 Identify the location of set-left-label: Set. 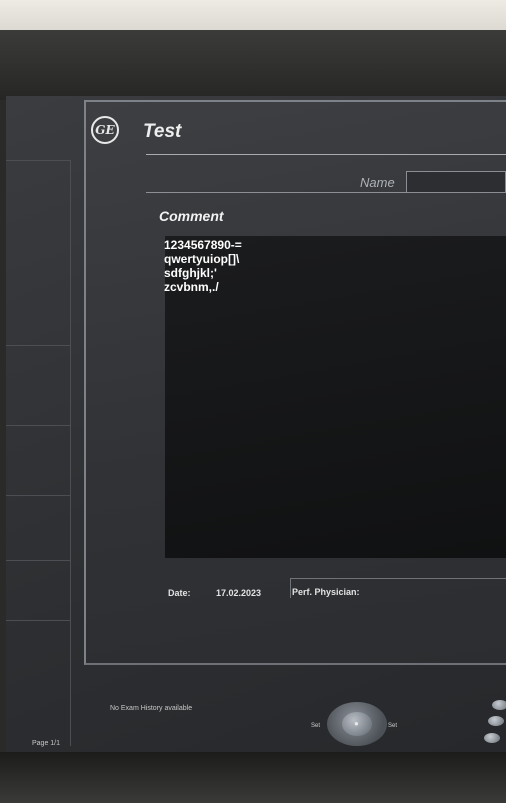
(316, 726).